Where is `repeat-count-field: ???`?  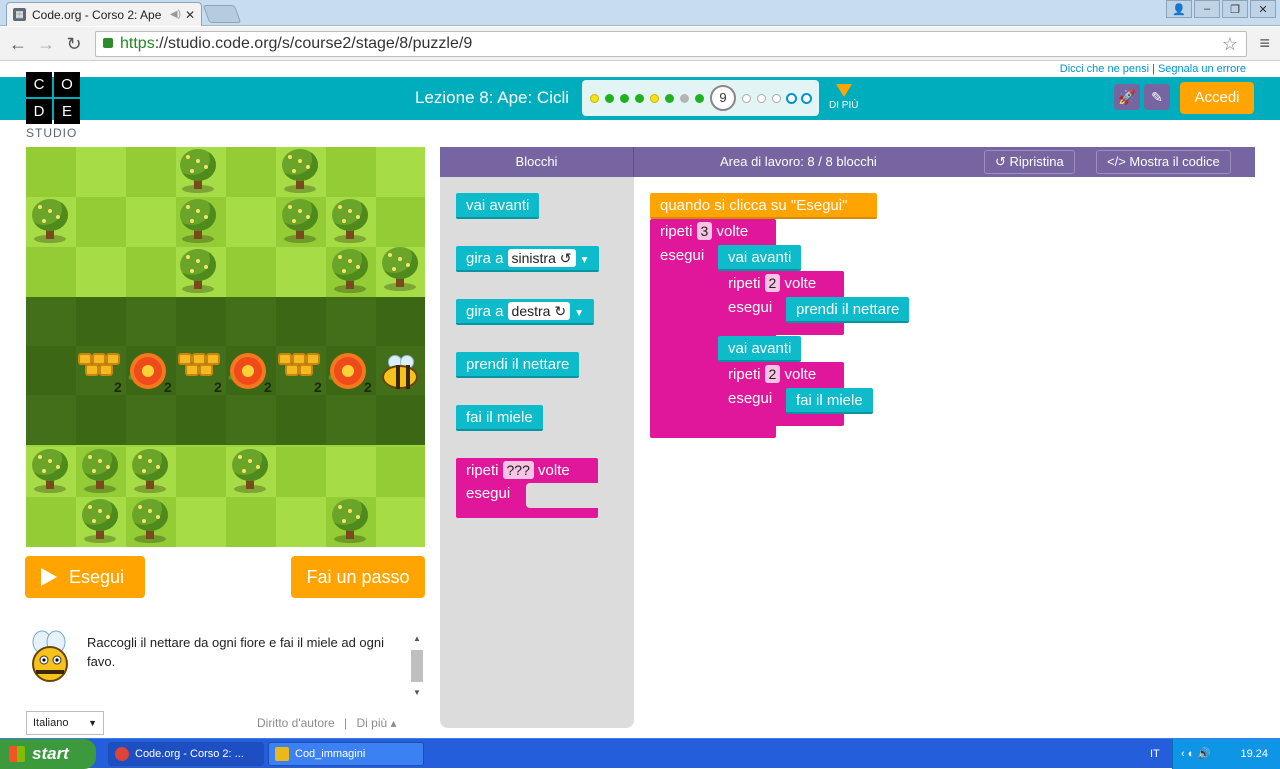 repeat-count-field: ??? is located at coordinates (518, 470).